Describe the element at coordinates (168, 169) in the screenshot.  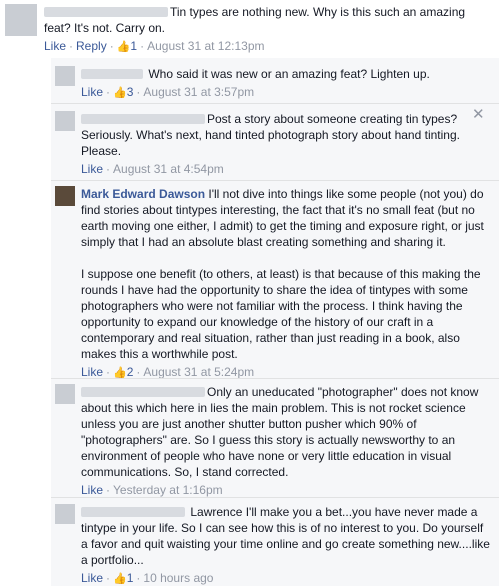
I see `timestamp: August 31 at 4:54pm` at that location.